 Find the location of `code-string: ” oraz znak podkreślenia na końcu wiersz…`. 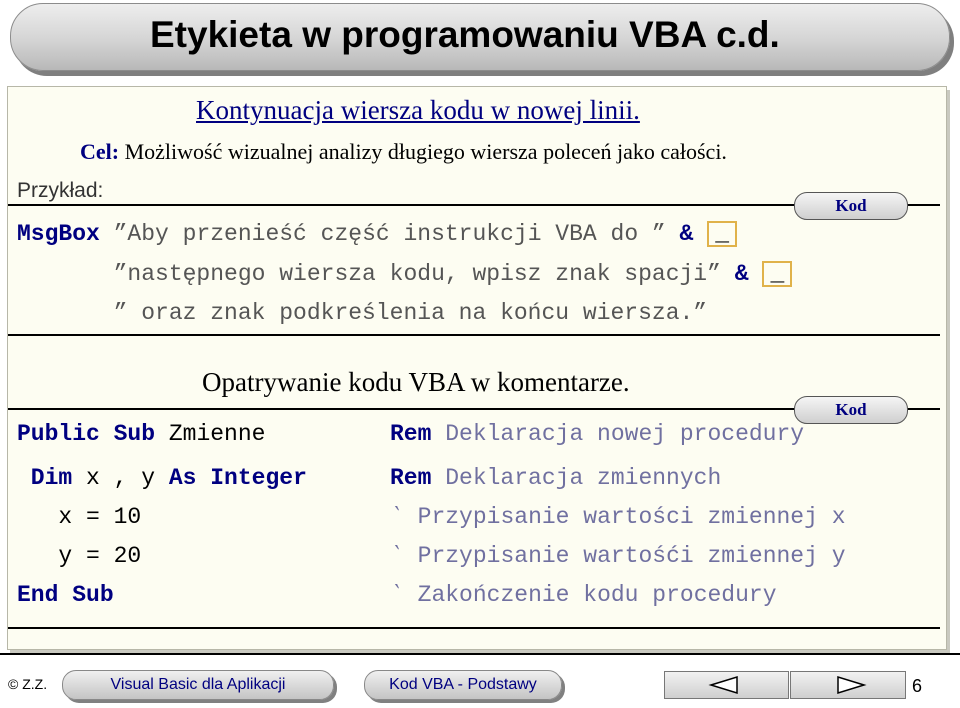

code-string: ” oraz znak podkreślenia na końcu wiersz… is located at coordinates (362, 313).